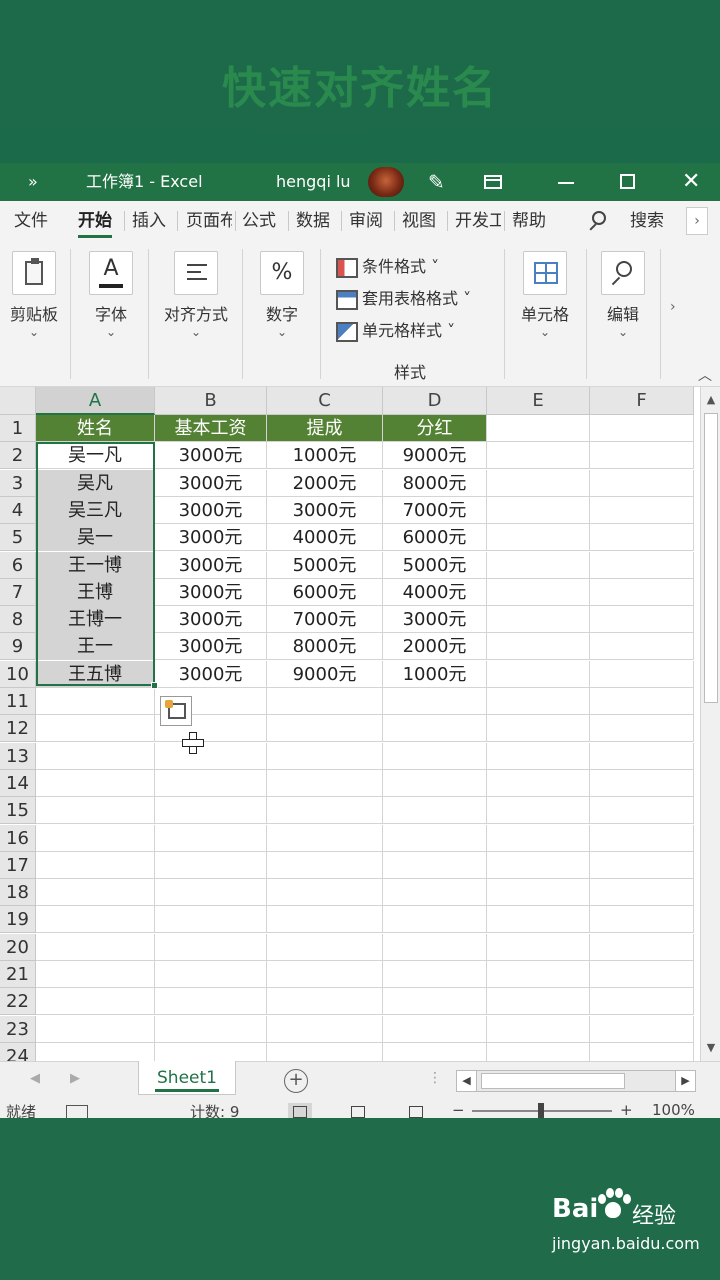 Image resolution: width=720 pixels, height=1280 pixels. I want to click on add-sheet-button: +, so click(296, 1081).